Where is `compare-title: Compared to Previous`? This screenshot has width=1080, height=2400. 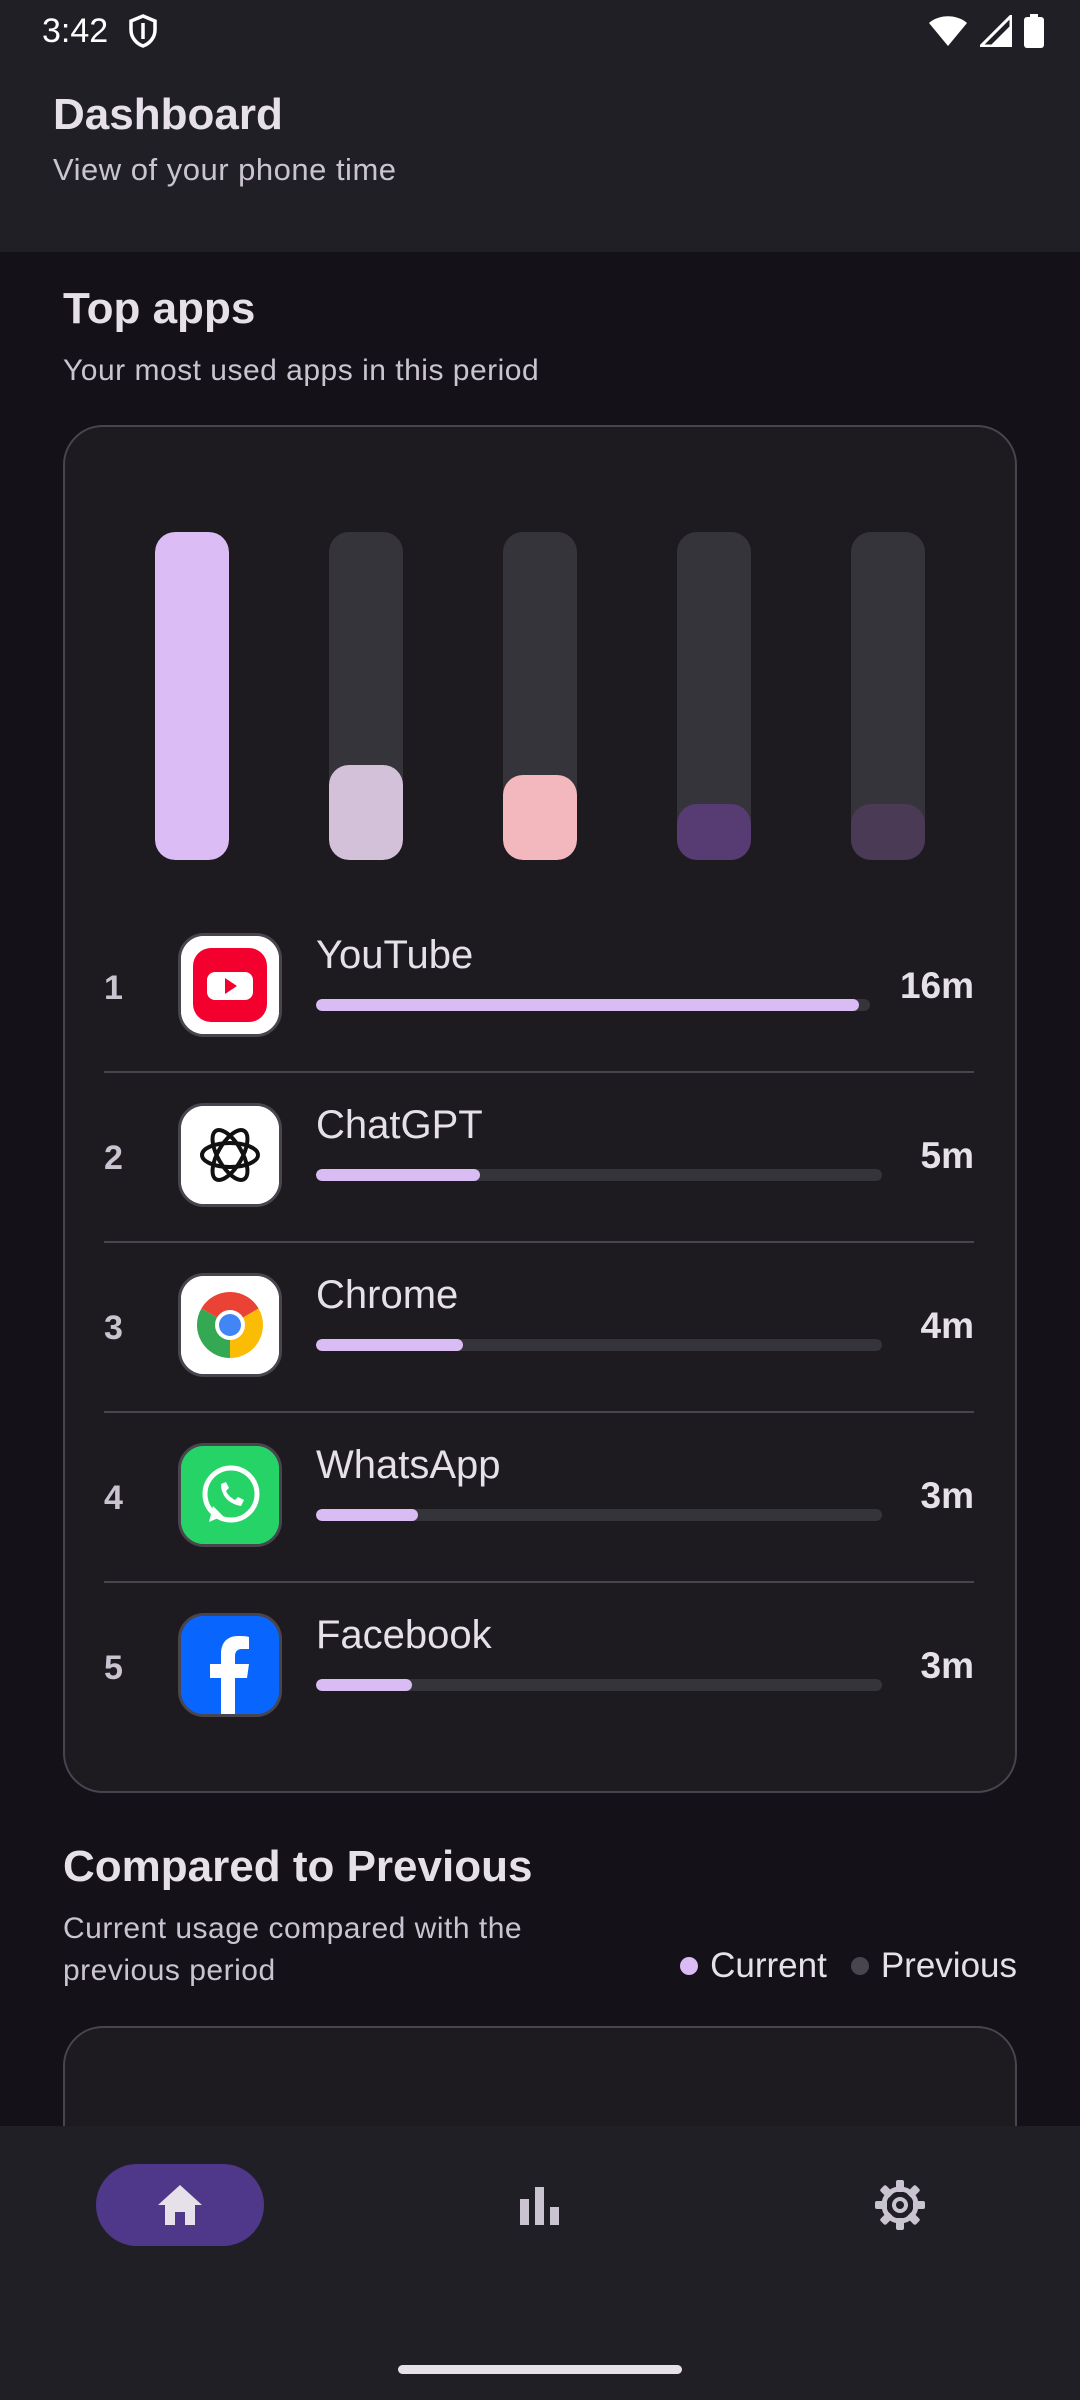
compare-title: Compared to Previous is located at coordinates (298, 1866).